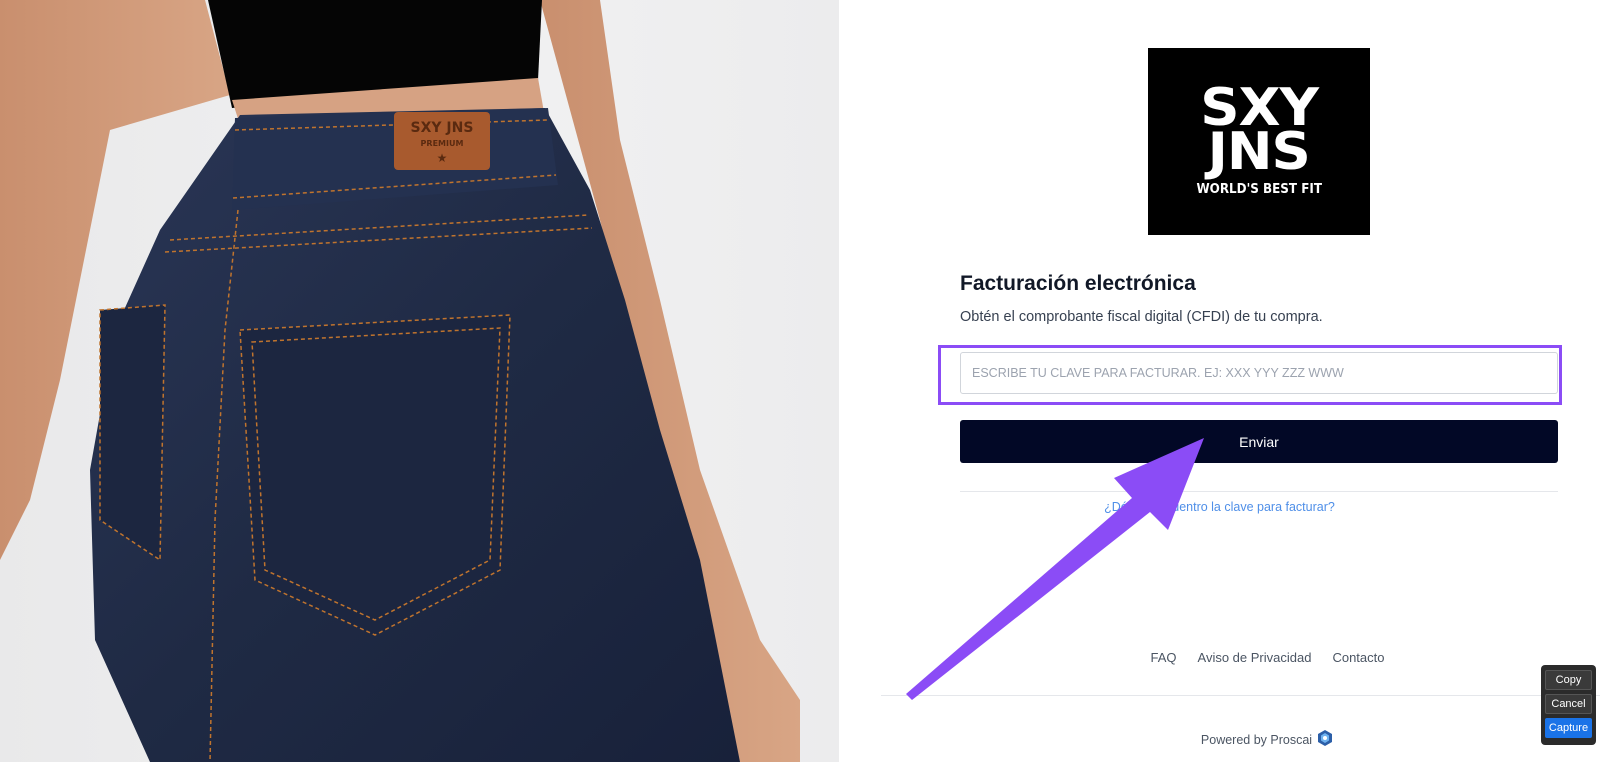 This screenshot has width=1600, height=762. I want to click on footer-link-faq: FAQ, so click(1164, 657).